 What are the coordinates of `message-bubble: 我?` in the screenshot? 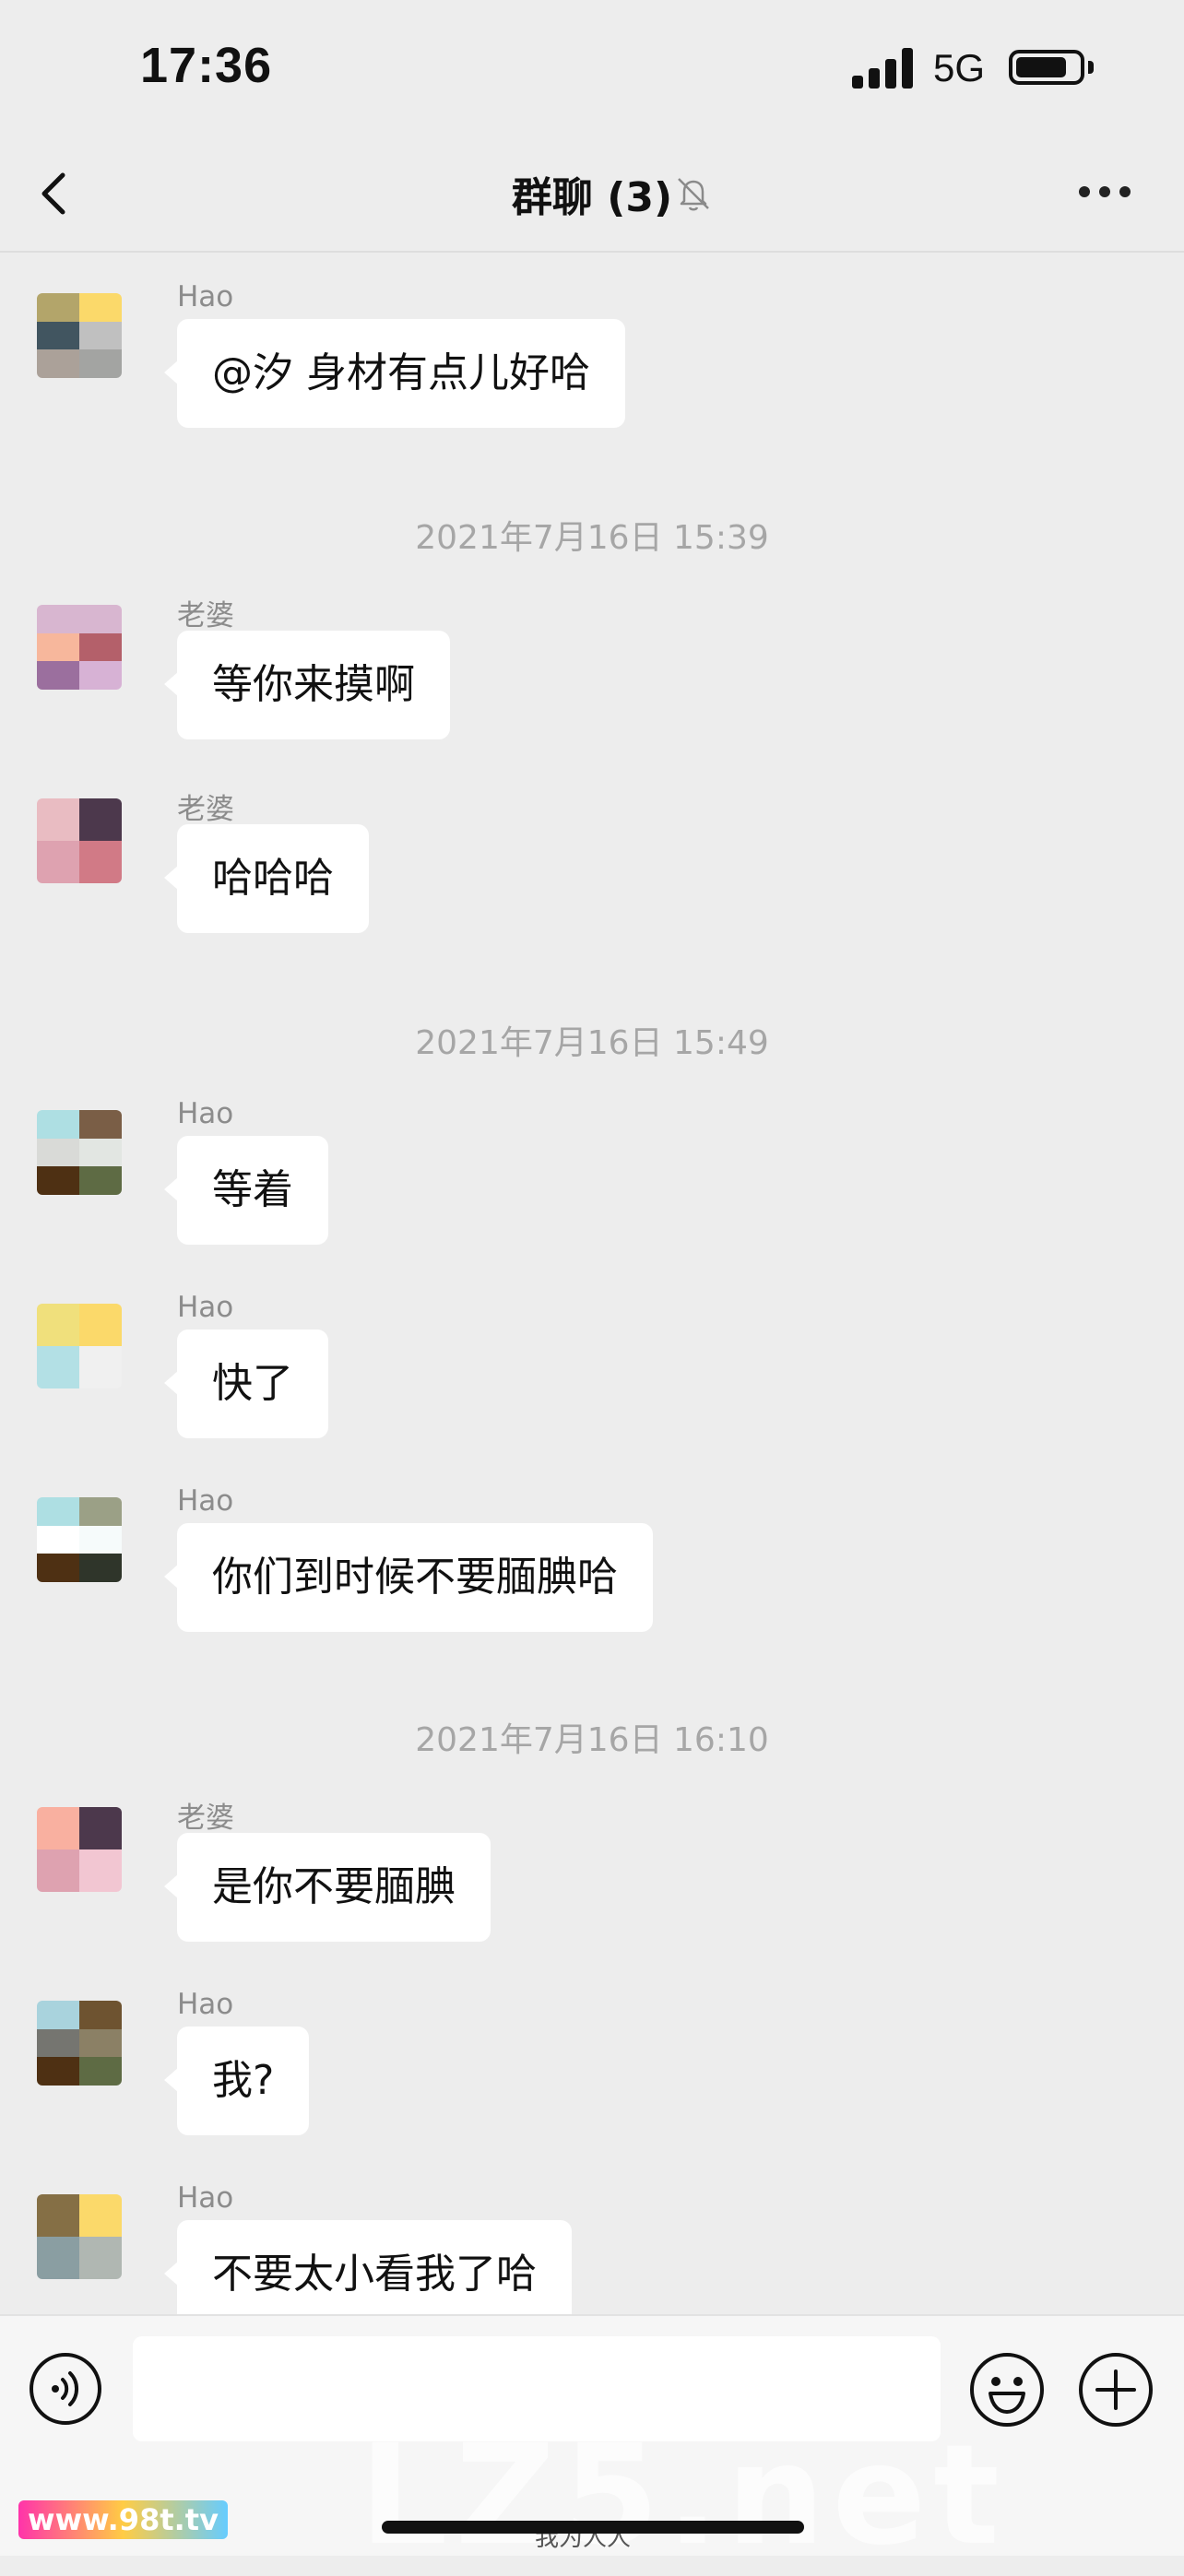 It's located at (236, 2081).